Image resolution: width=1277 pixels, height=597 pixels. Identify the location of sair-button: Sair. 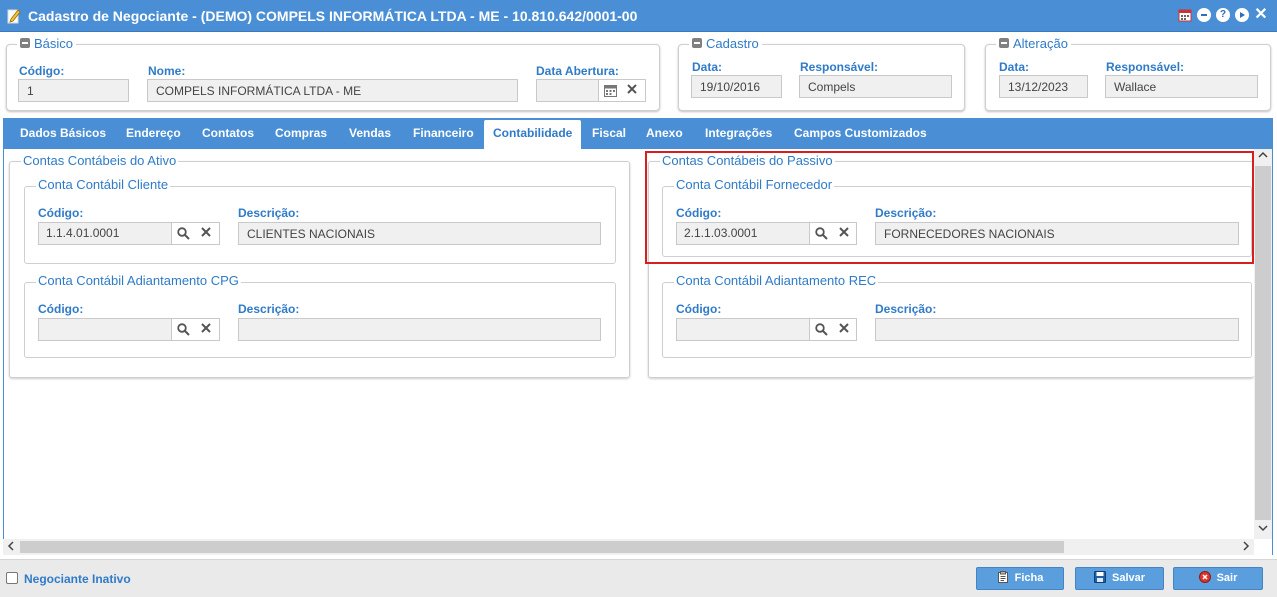
(1218, 578).